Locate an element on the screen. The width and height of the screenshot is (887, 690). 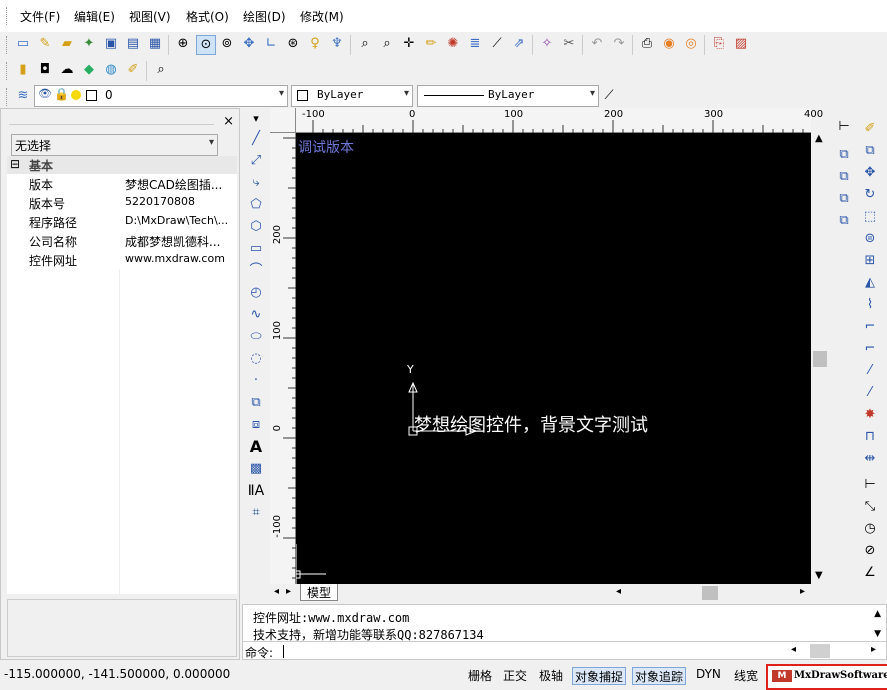
print-icon: ⎙ is located at coordinates (647, 44).